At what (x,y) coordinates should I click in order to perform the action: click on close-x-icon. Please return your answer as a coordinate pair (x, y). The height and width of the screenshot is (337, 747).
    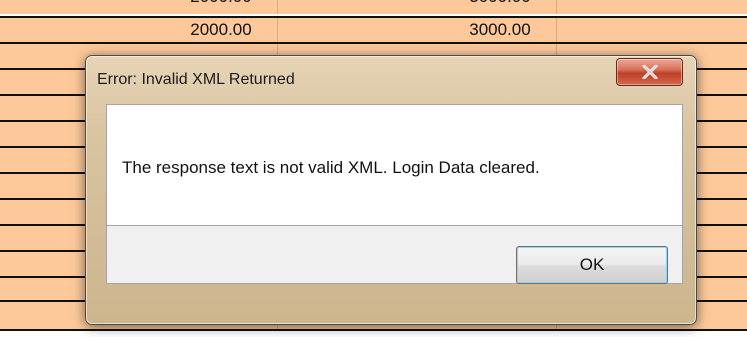
    Looking at the image, I should click on (649, 72).